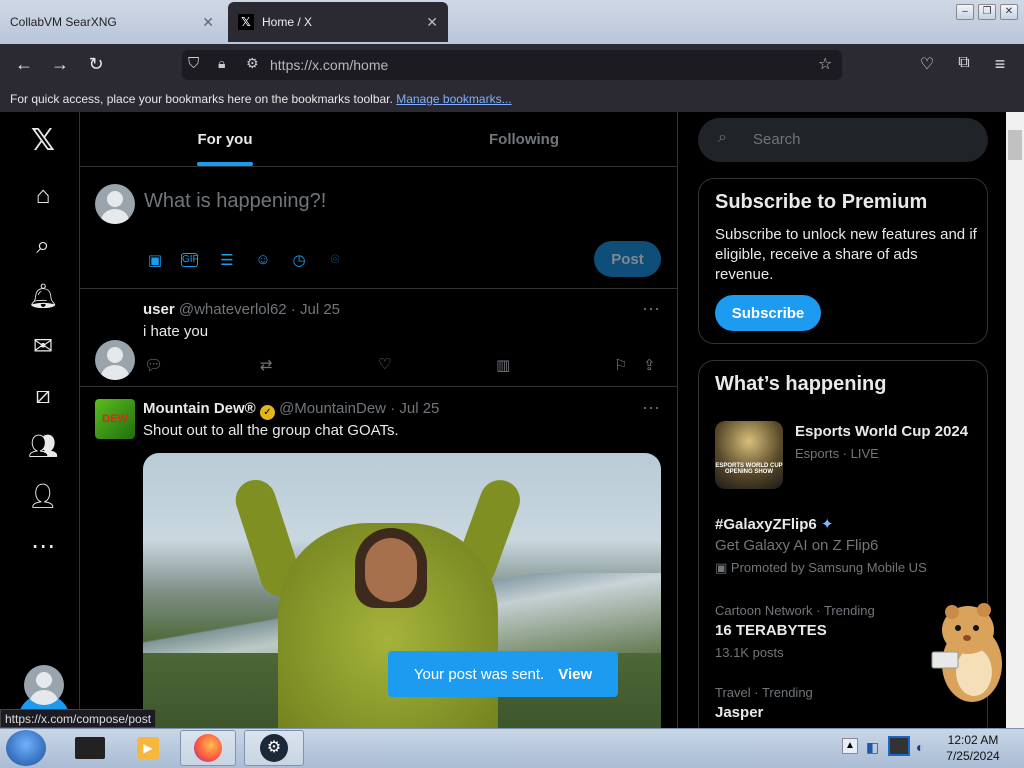 The image size is (1024, 768). What do you see at coordinates (78, 718) in the screenshot?
I see `link-status-url: https://x.com/compose/post` at bounding box center [78, 718].